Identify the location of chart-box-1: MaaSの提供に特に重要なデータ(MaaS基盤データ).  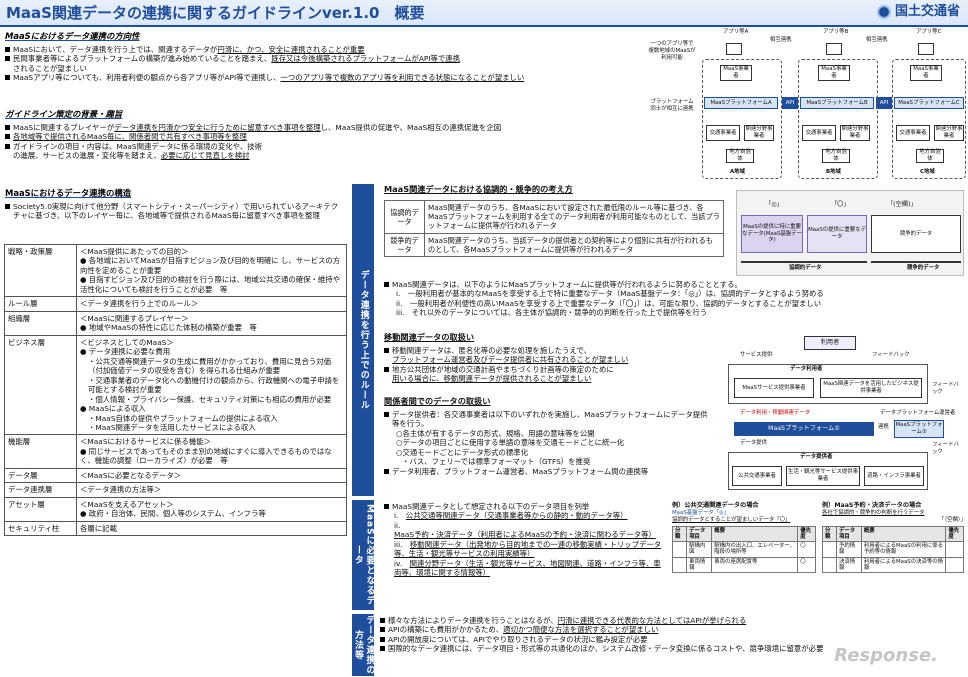
(772, 234).